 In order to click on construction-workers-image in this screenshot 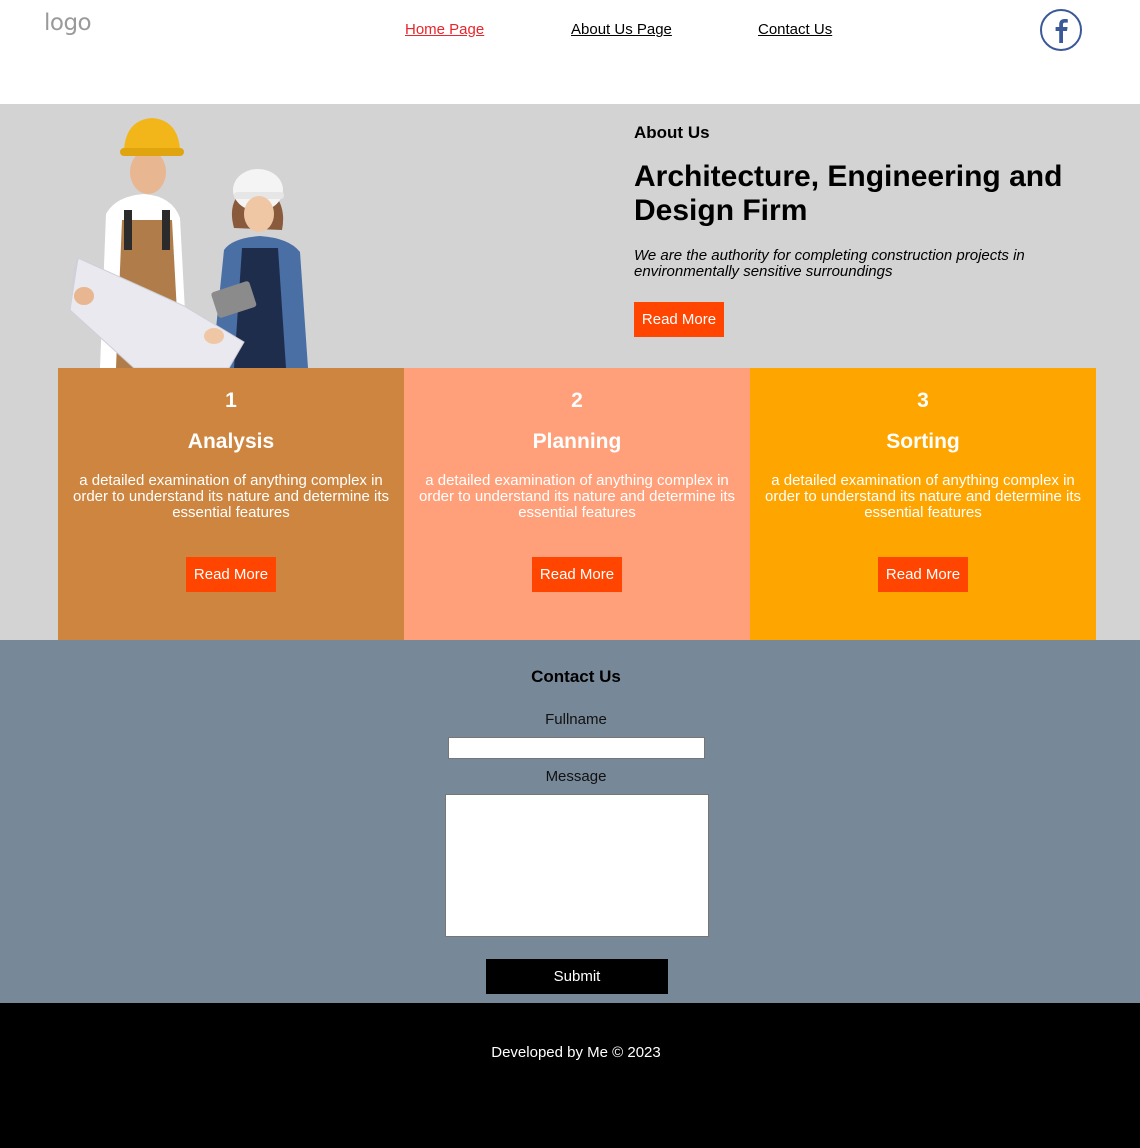, I will do `click(188, 243)`.